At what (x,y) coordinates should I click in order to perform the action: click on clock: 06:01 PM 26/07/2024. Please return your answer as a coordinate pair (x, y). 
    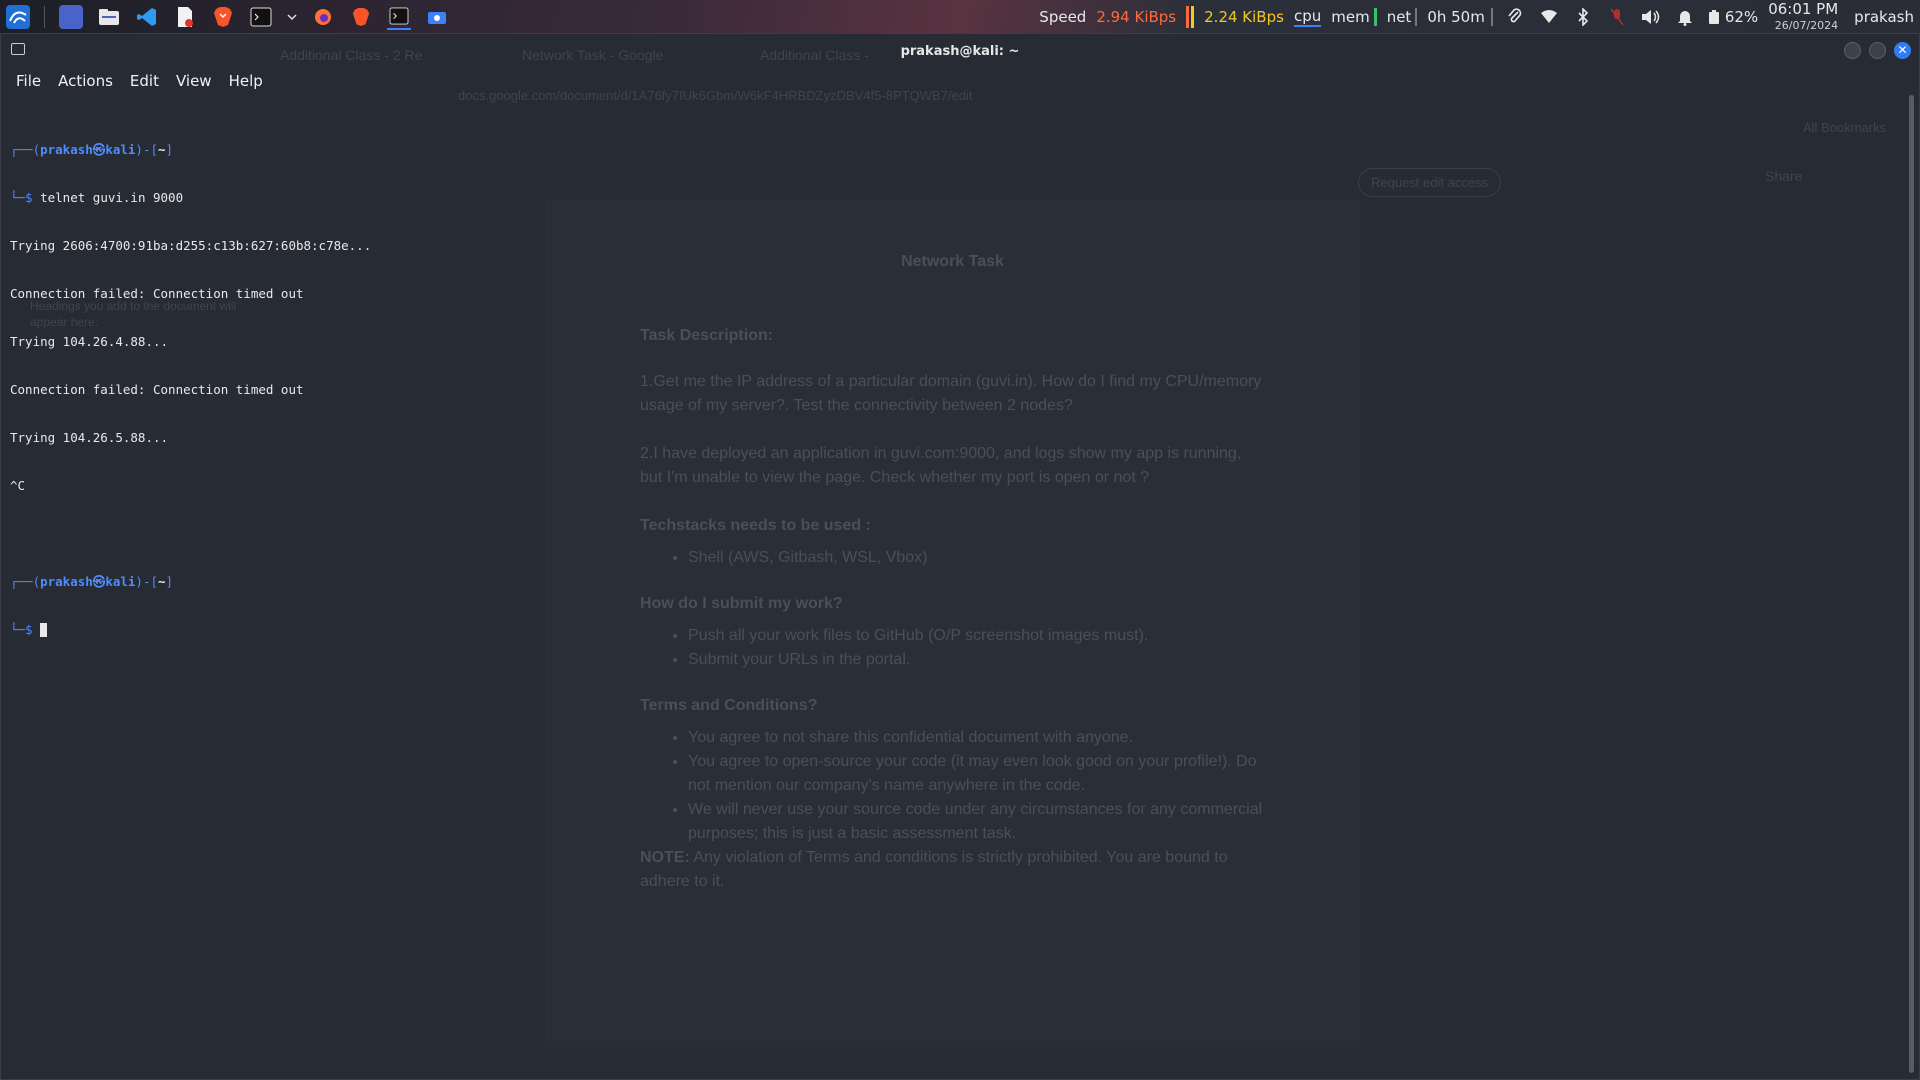
    Looking at the image, I should click on (1803, 16).